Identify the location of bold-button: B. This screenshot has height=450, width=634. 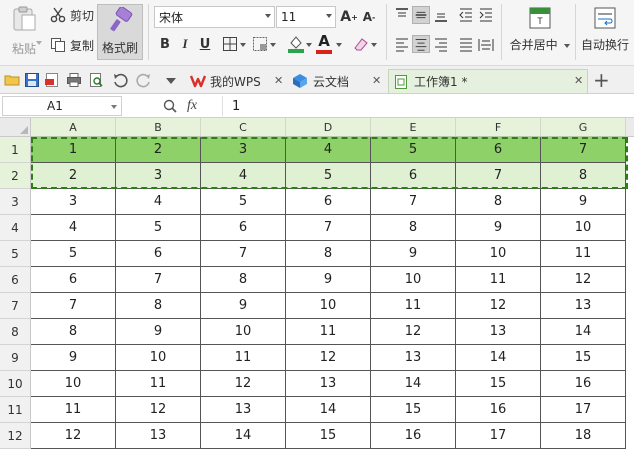
(165, 44).